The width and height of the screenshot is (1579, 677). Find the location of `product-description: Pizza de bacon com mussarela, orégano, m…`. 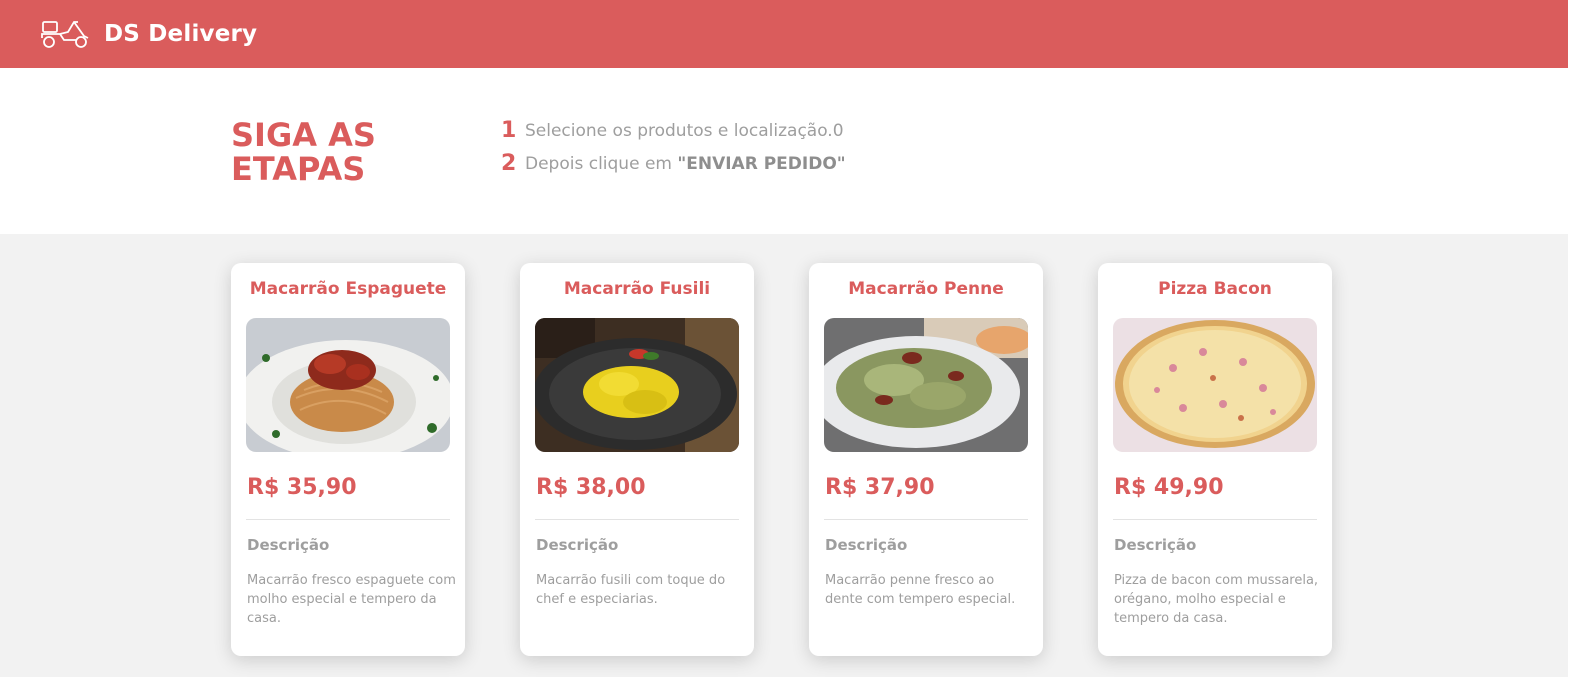

product-description: Pizza de bacon com mussarela, orégano, m… is located at coordinates (1216, 599).